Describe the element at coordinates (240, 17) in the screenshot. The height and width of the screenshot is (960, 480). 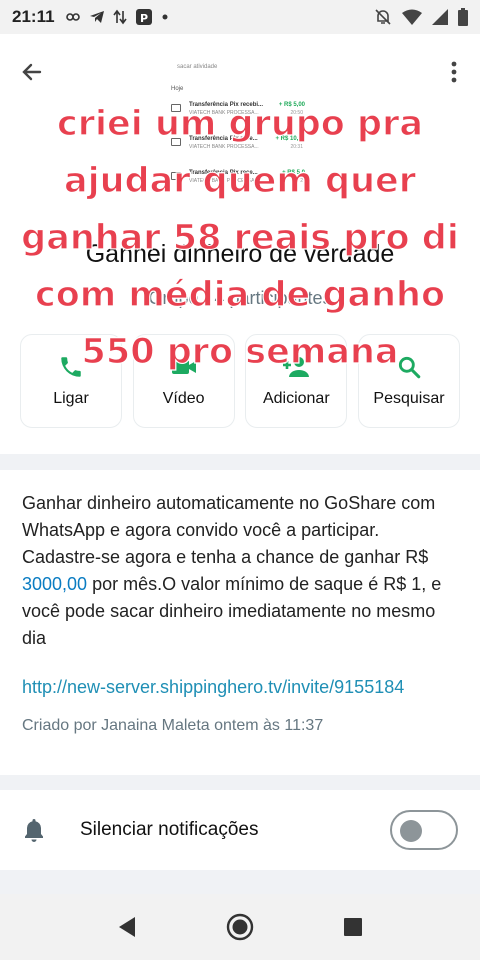
I see `status-bar: 21:11 P` at that location.